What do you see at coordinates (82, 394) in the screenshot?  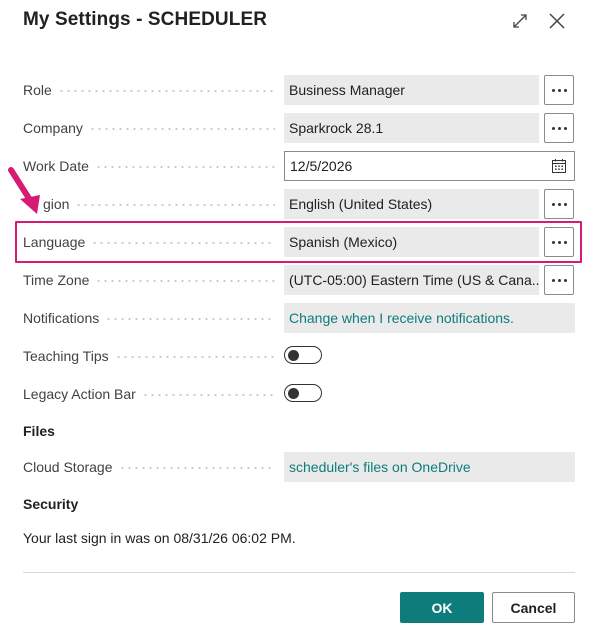 I see `legacy-action-bar-label: Legacy Action Bar` at bounding box center [82, 394].